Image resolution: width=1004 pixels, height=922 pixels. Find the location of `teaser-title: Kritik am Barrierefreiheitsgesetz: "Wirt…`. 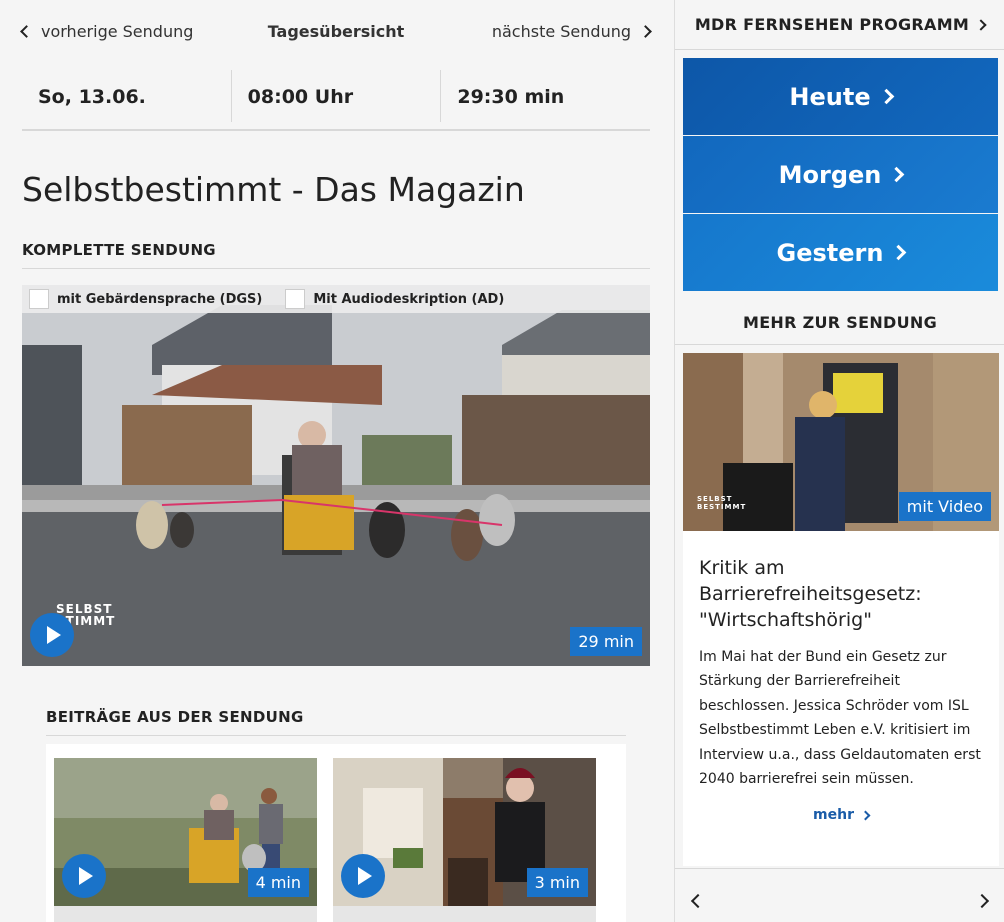

teaser-title: Kritik am Barrierefreiheitsgesetz: "Wirt… is located at coordinates (844, 594).